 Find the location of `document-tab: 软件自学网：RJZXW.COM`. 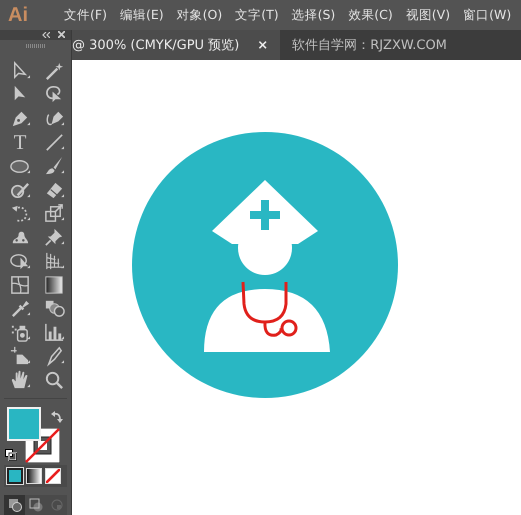

document-tab: 软件自学网：RJZXW.COM is located at coordinates (373, 45).